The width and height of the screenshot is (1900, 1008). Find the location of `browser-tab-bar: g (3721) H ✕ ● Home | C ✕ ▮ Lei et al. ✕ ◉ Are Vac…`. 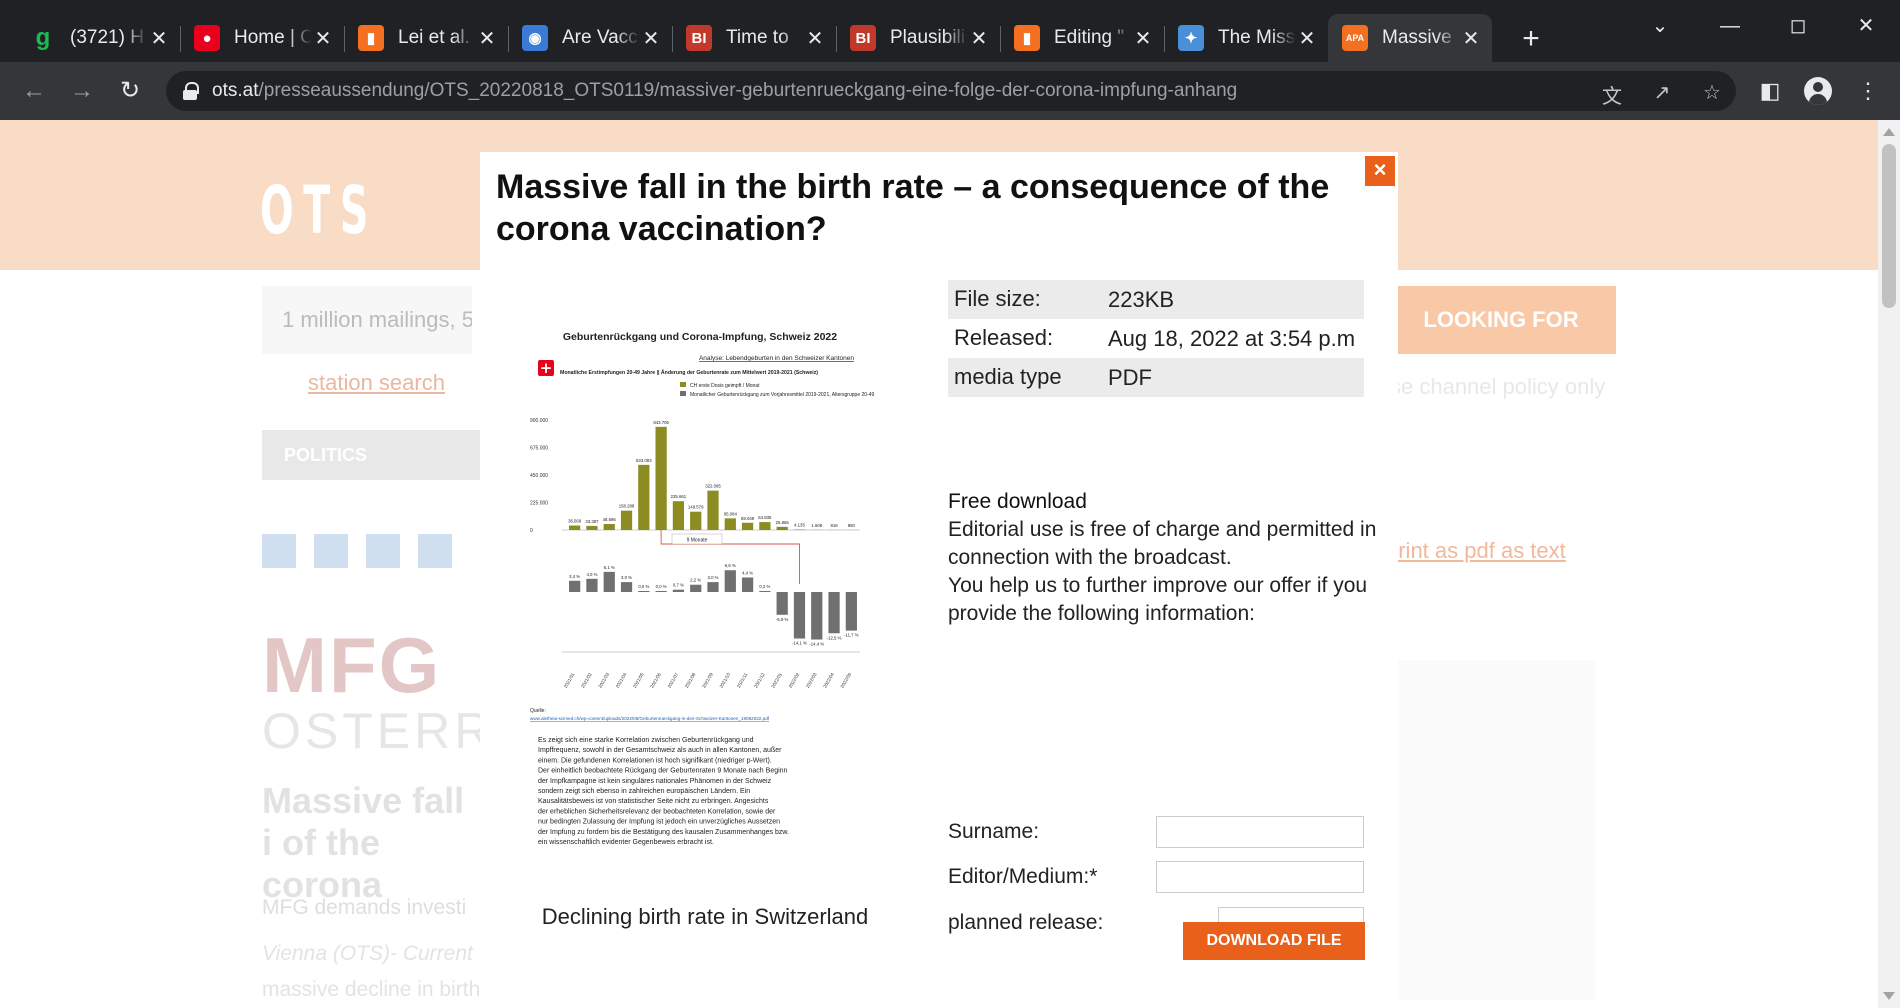

browser-tab-bar: g (3721) H ✕ ● Home | C ✕ ▮ Lei et al. ✕ ◉ Are Vac… is located at coordinates (950, 31).